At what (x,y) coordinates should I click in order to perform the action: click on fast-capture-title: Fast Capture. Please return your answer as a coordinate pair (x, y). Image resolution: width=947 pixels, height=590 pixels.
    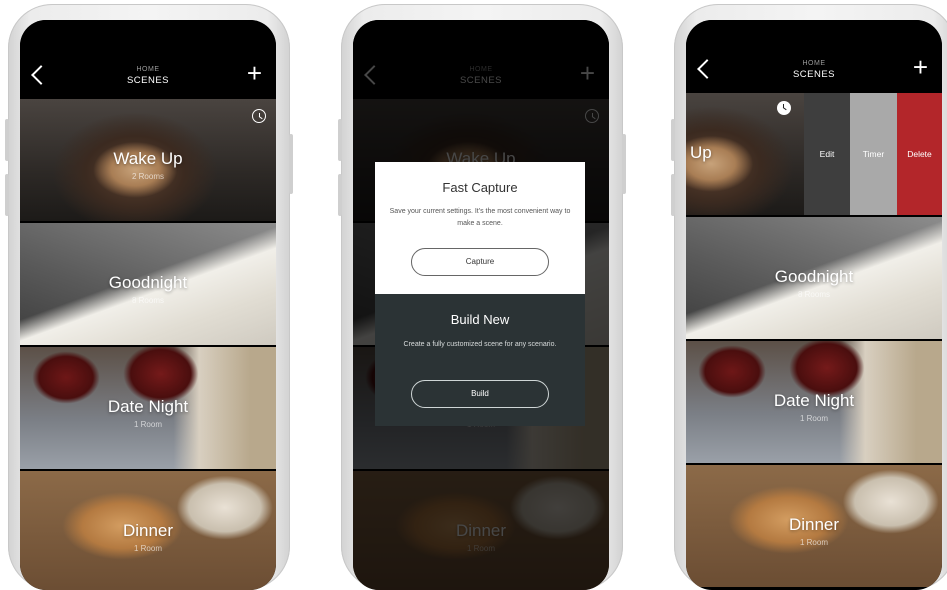
    Looking at the image, I should click on (480, 187).